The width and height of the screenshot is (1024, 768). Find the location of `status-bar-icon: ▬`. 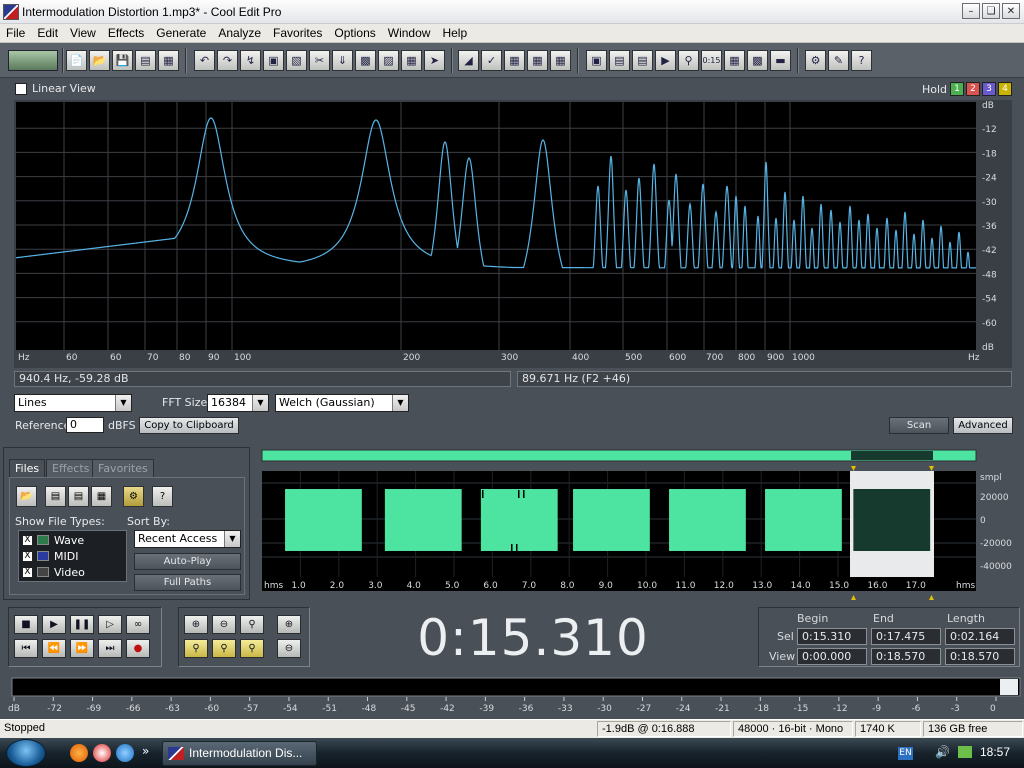

status-bar-icon: ▬ is located at coordinates (780, 60).